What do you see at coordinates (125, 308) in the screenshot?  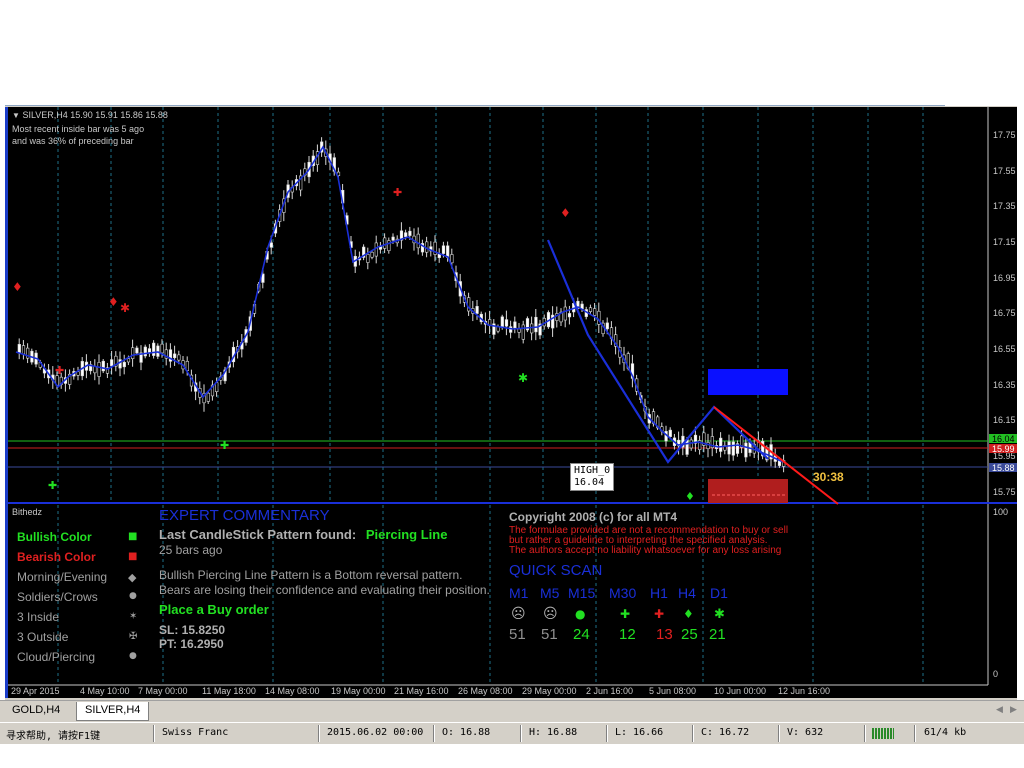 I see `bearish-star-icon: ✱` at bounding box center [125, 308].